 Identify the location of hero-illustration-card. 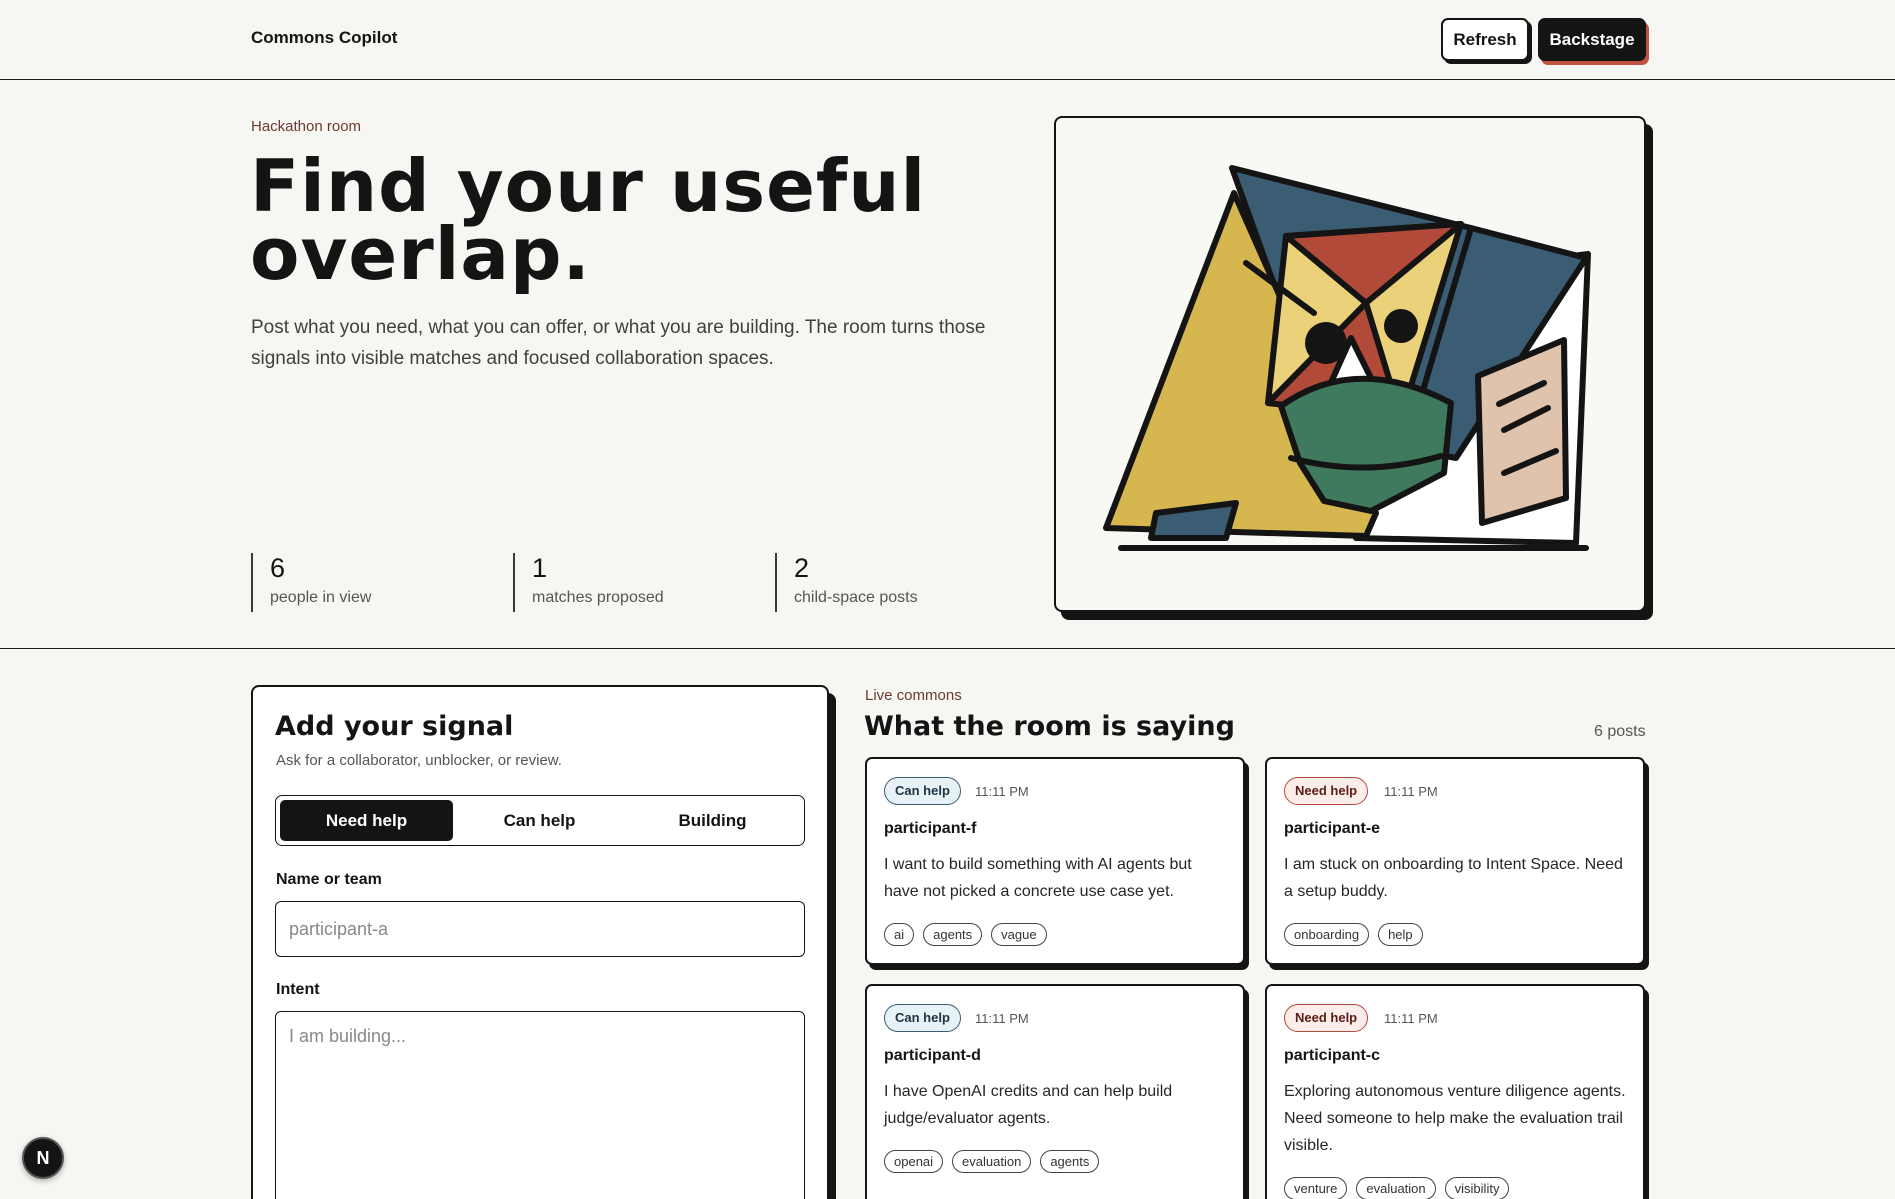
(1350, 364).